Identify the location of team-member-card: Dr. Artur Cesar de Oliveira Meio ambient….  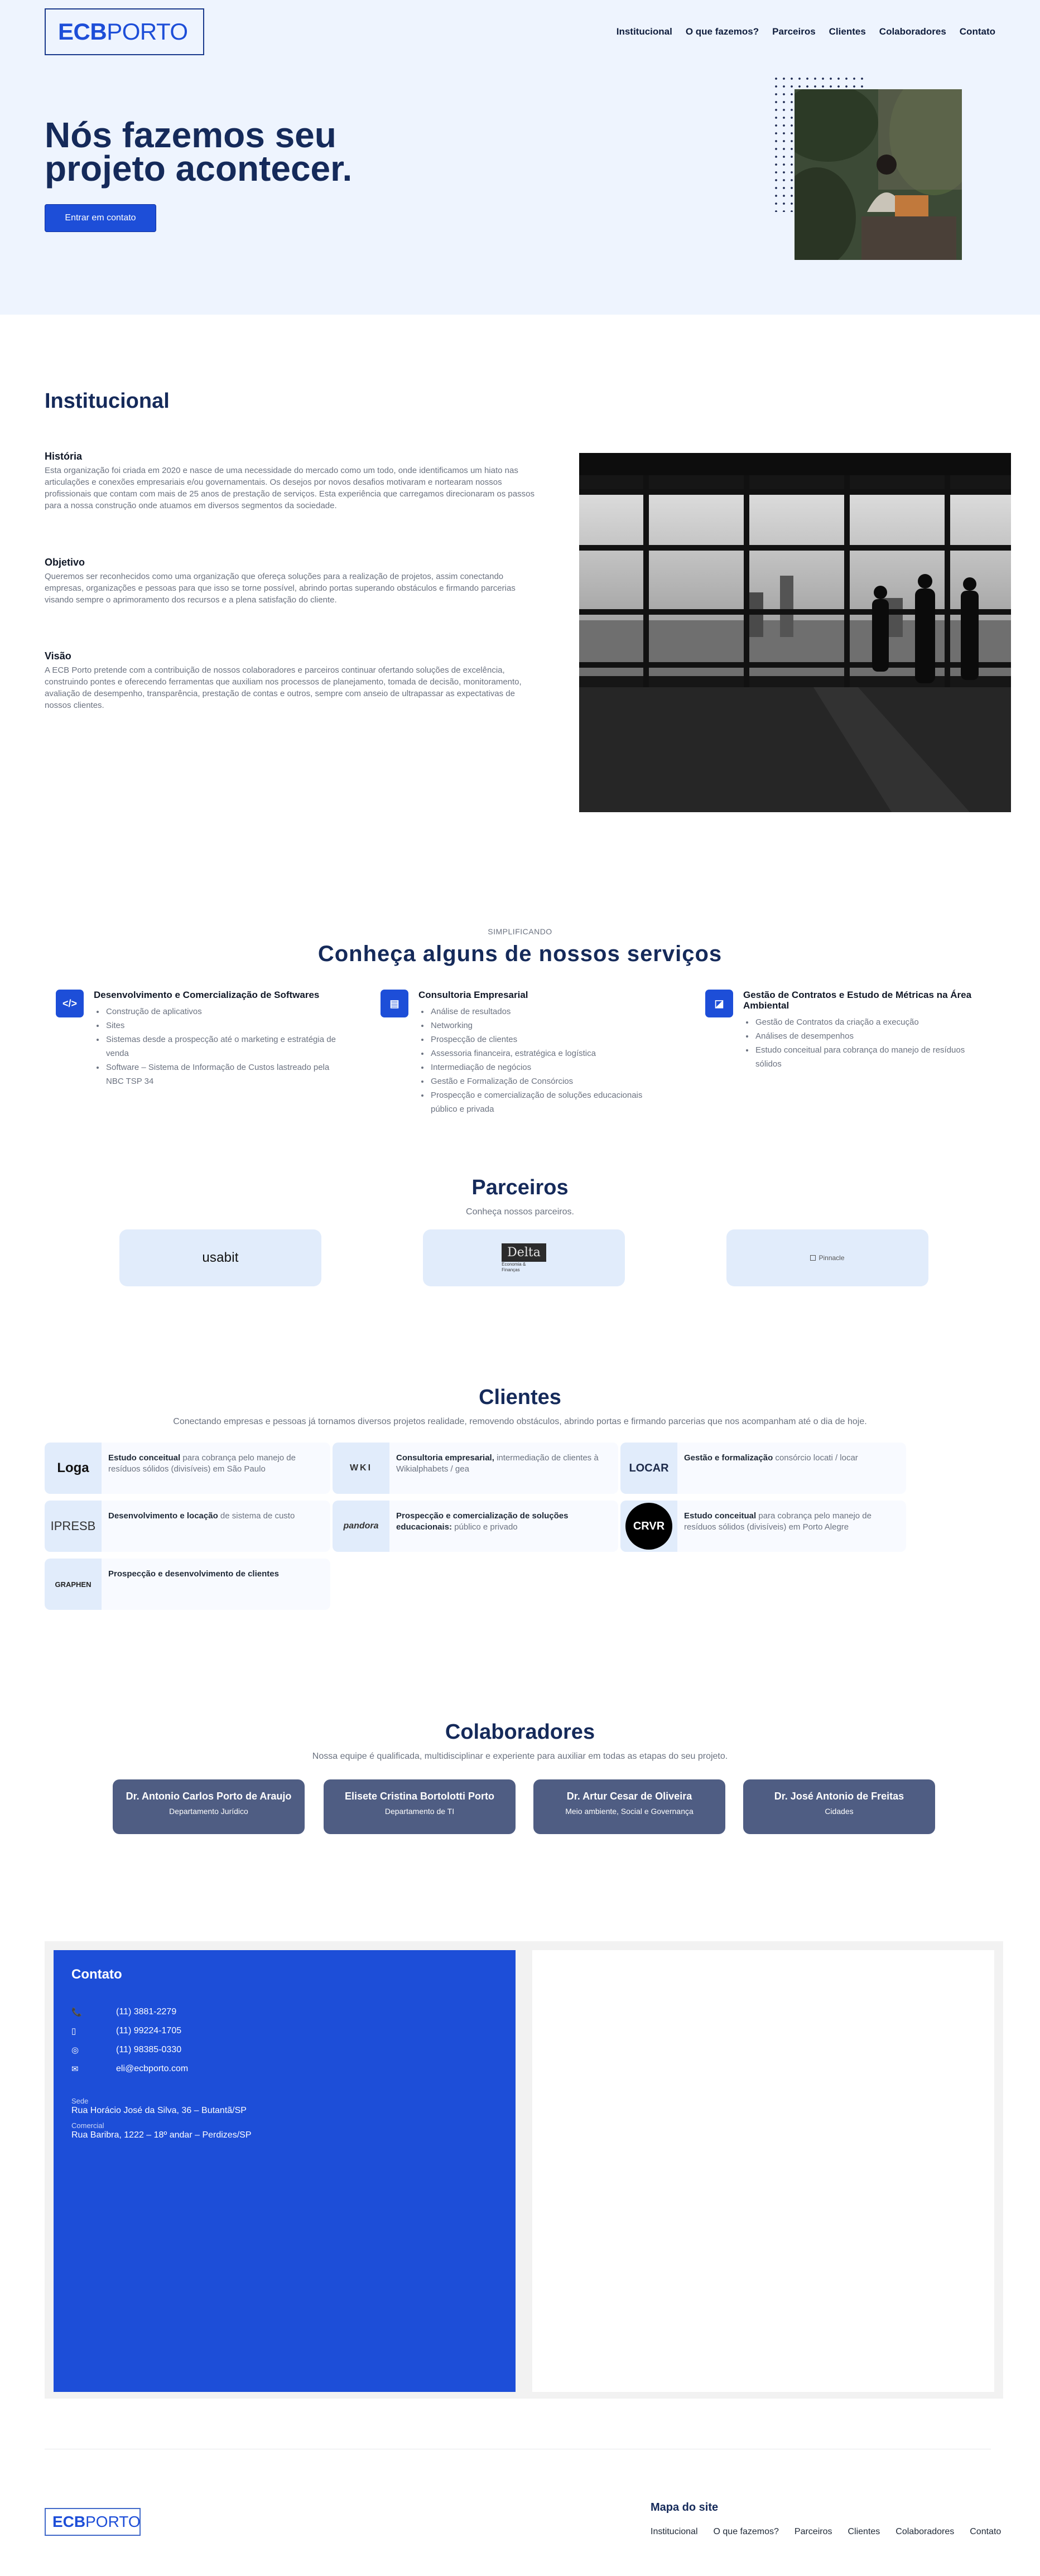
(629, 1806).